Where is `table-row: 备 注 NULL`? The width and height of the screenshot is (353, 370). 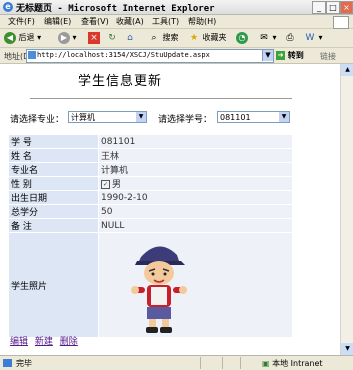 table-row: 备 注 NULL is located at coordinates (150, 225).